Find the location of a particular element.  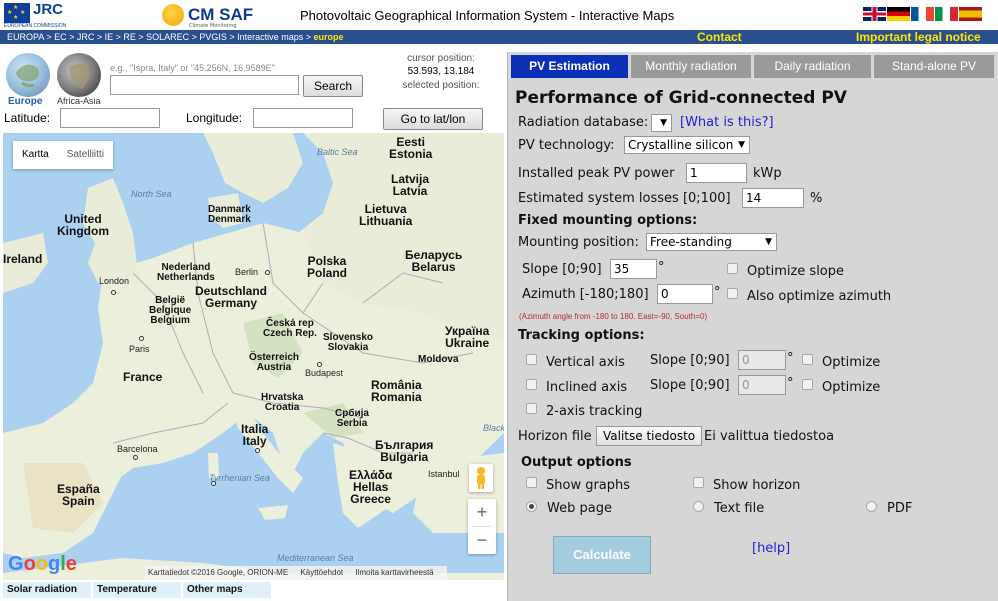

city-label: London is located at coordinates (114, 281).